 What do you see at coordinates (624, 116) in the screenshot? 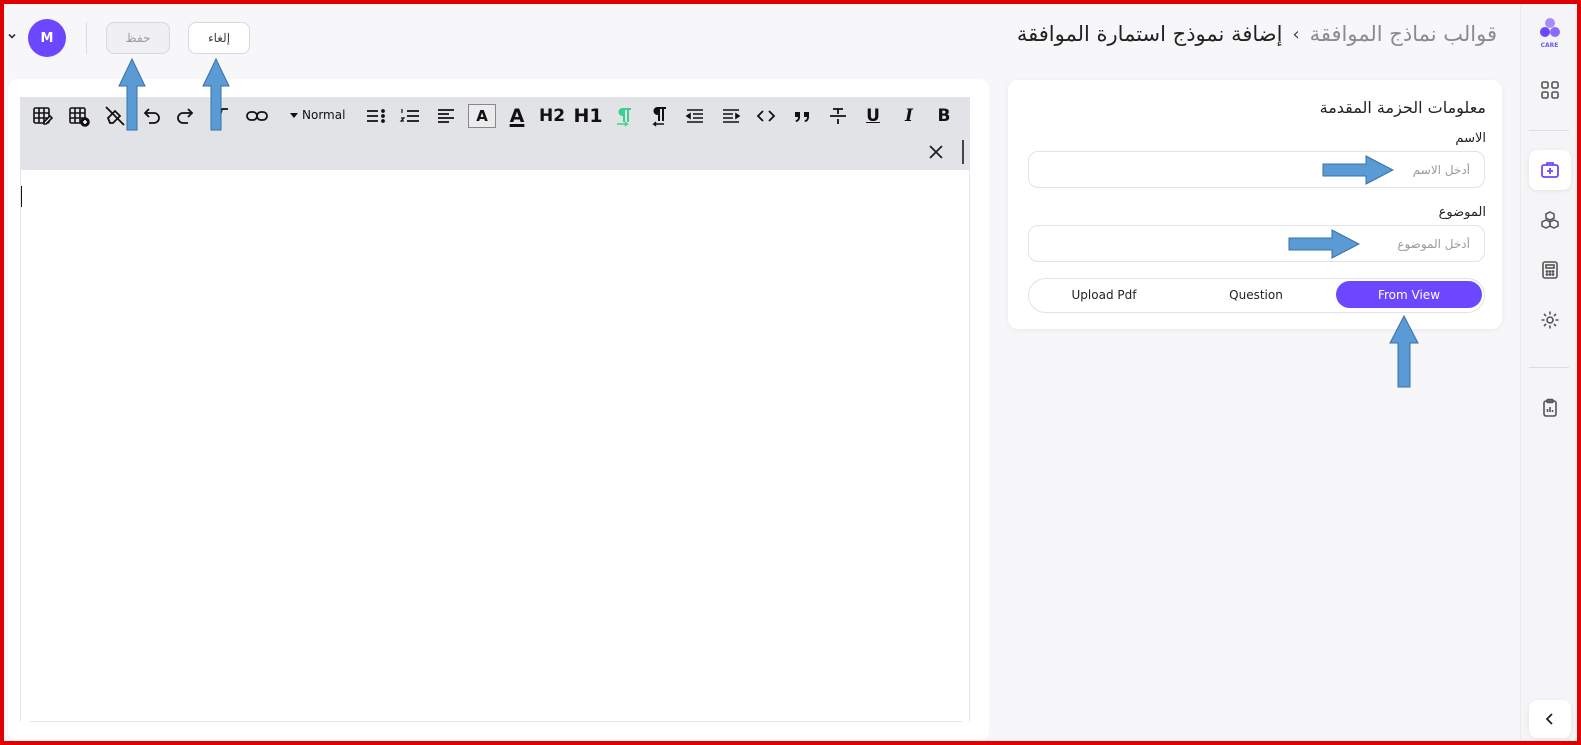
I see `rtl-paragraph-icon` at bounding box center [624, 116].